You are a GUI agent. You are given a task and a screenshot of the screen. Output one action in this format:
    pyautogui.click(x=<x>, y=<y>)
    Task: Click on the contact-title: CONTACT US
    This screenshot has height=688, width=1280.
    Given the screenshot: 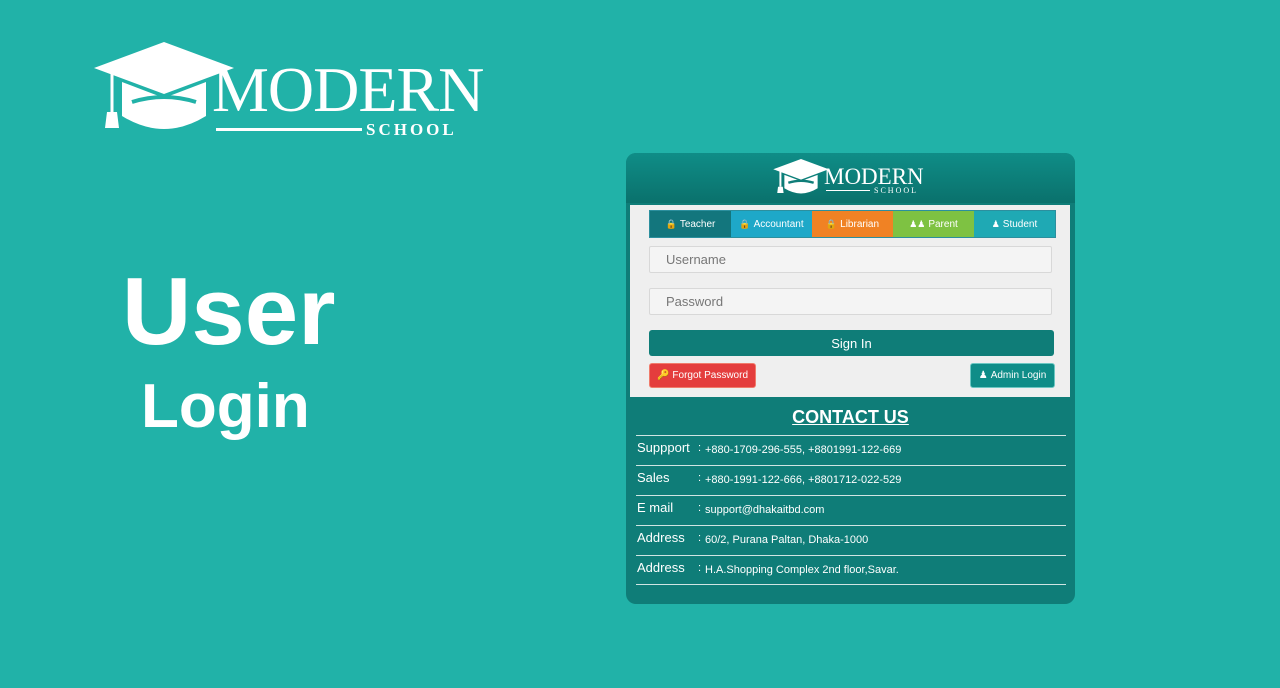 What is the action you would take?
    pyautogui.click(x=850, y=417)
    